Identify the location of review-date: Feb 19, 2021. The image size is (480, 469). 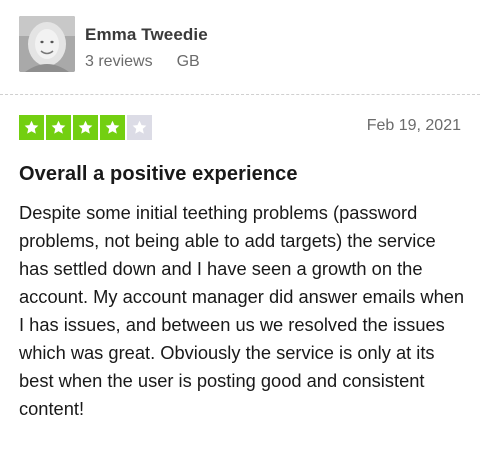
(413, 125).